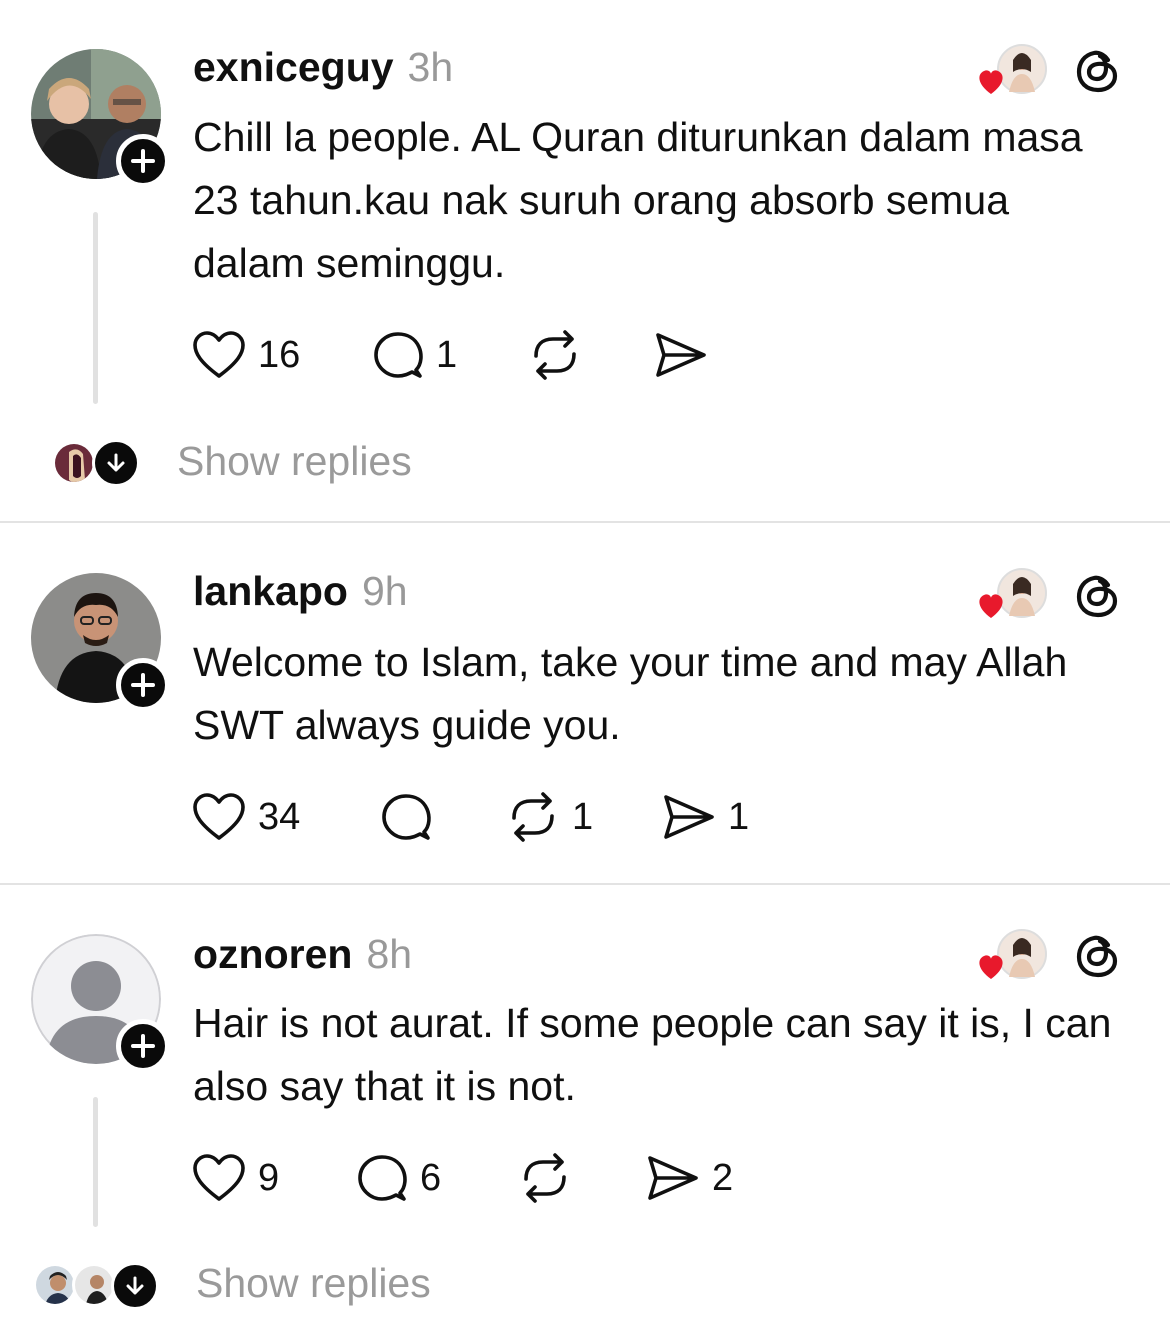  What do you see at coordinates (246, 355) in the screenshot?
I see `like-button: 16` at bounding box center [246, 355].